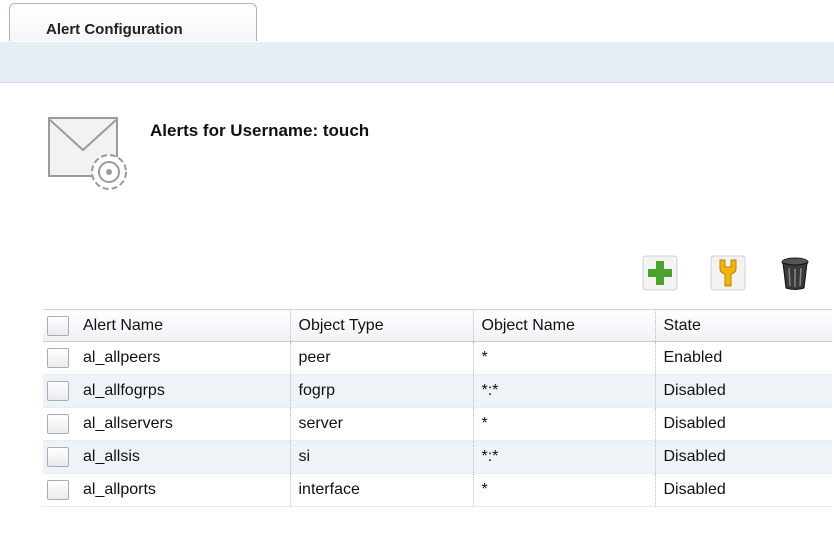 The height and width of the screenshot is (558, 834). What do you see at coordinates (182, 391) in the screenshot?
I see `alert-name-cell: al_allfogrps` at bounding box center [182, 391].